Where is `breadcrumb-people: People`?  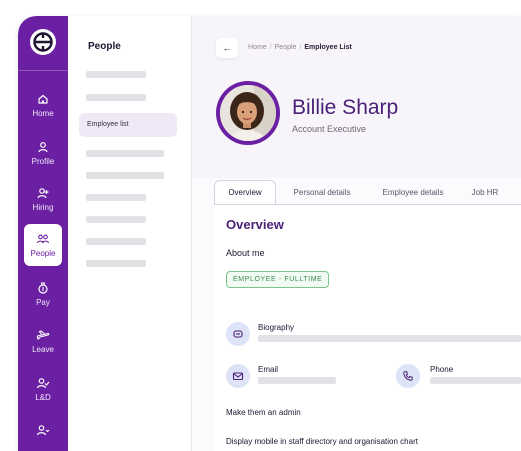 breadcrumb-people: People is located at coordinates (286, 47).